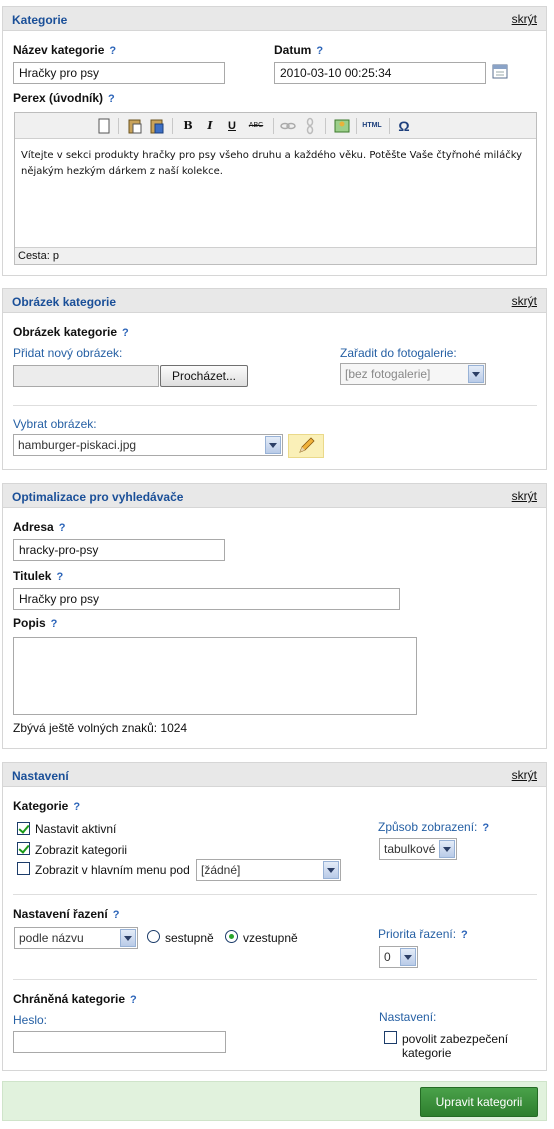  What do you see at coordinates (23, 868) in the screenshot?
I see `main-menu-checkbox` at bounding box center [23, 868].